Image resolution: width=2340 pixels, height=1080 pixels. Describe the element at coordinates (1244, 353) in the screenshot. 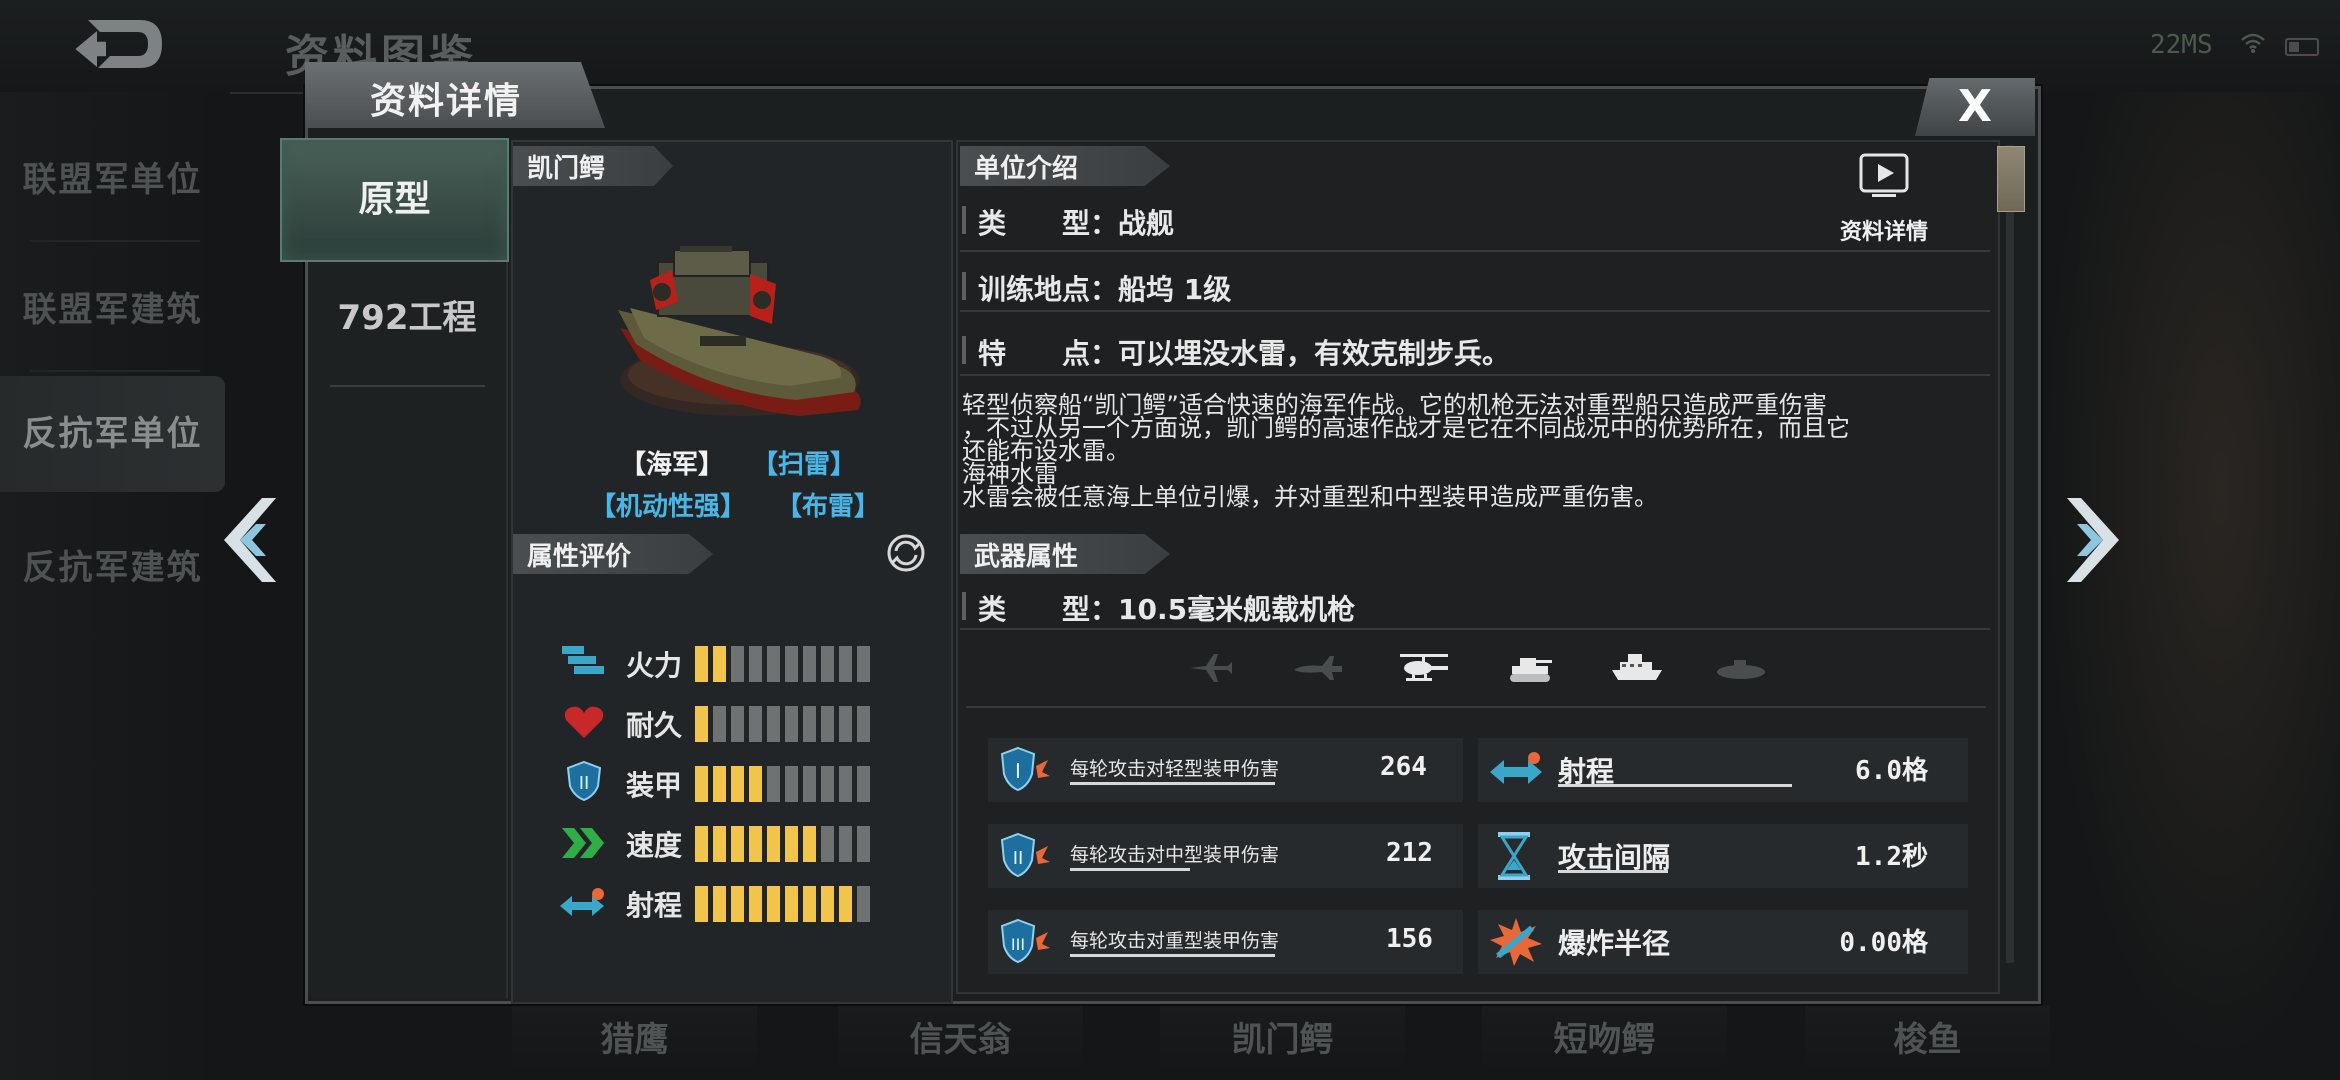

I see `feature-row: 特 点：可以埋没水雷，有效克制步兵。` at that location.